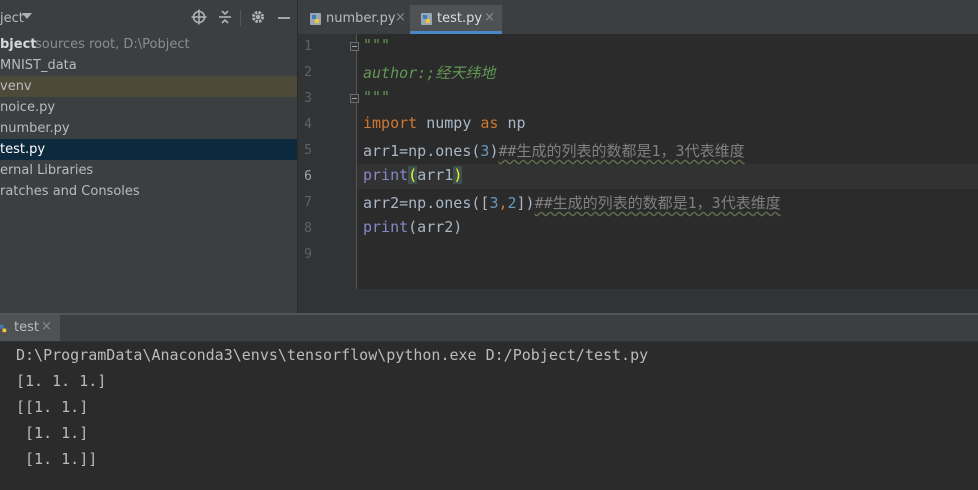 This screenshot has height=490, width=978. I want to click on tree-item-test-py: test.py, so click(148, 149).